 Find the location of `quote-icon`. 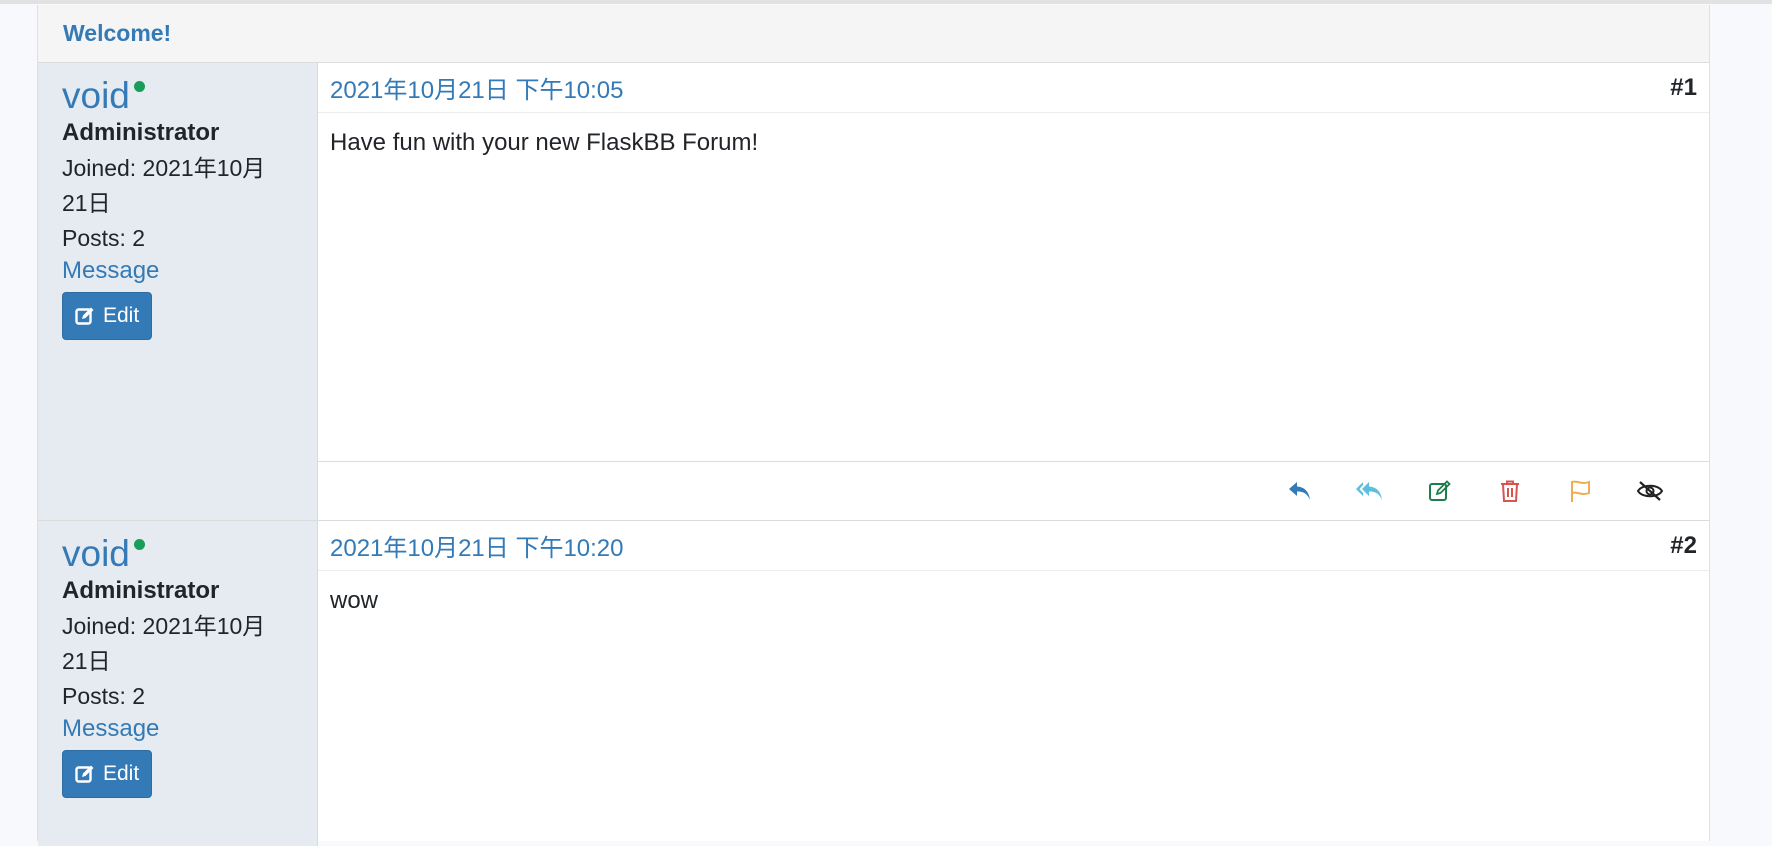

quote-icon is located at coordinates (1369, 491).